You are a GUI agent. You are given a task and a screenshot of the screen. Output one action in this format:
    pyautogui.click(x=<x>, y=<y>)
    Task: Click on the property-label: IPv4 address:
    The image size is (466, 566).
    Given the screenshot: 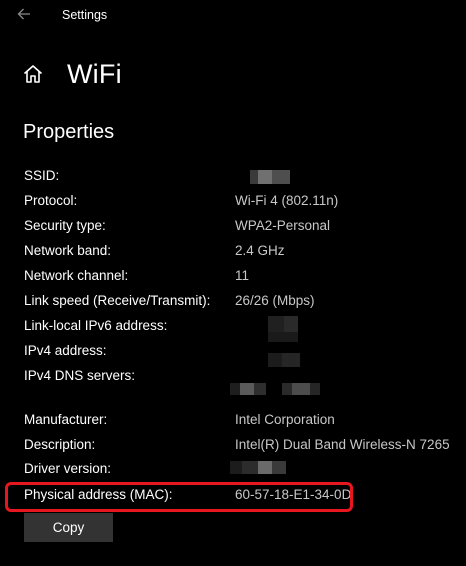 What is the action you would take?
    pyautogui.click(x=65, y=350)
    